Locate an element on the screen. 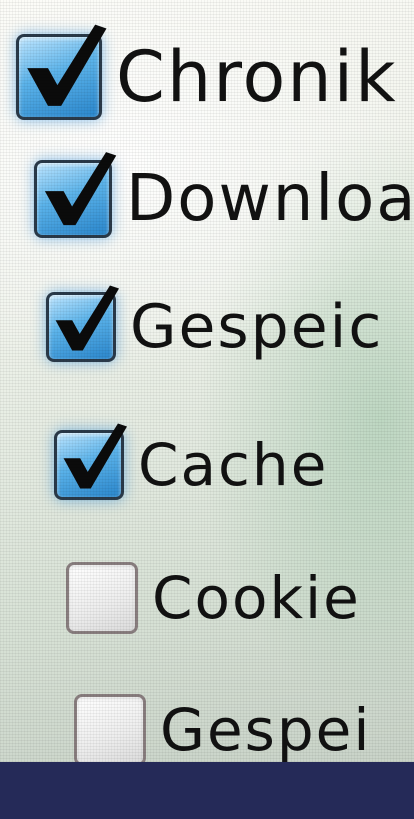  footer-bar is located at coordinates (207, 790).